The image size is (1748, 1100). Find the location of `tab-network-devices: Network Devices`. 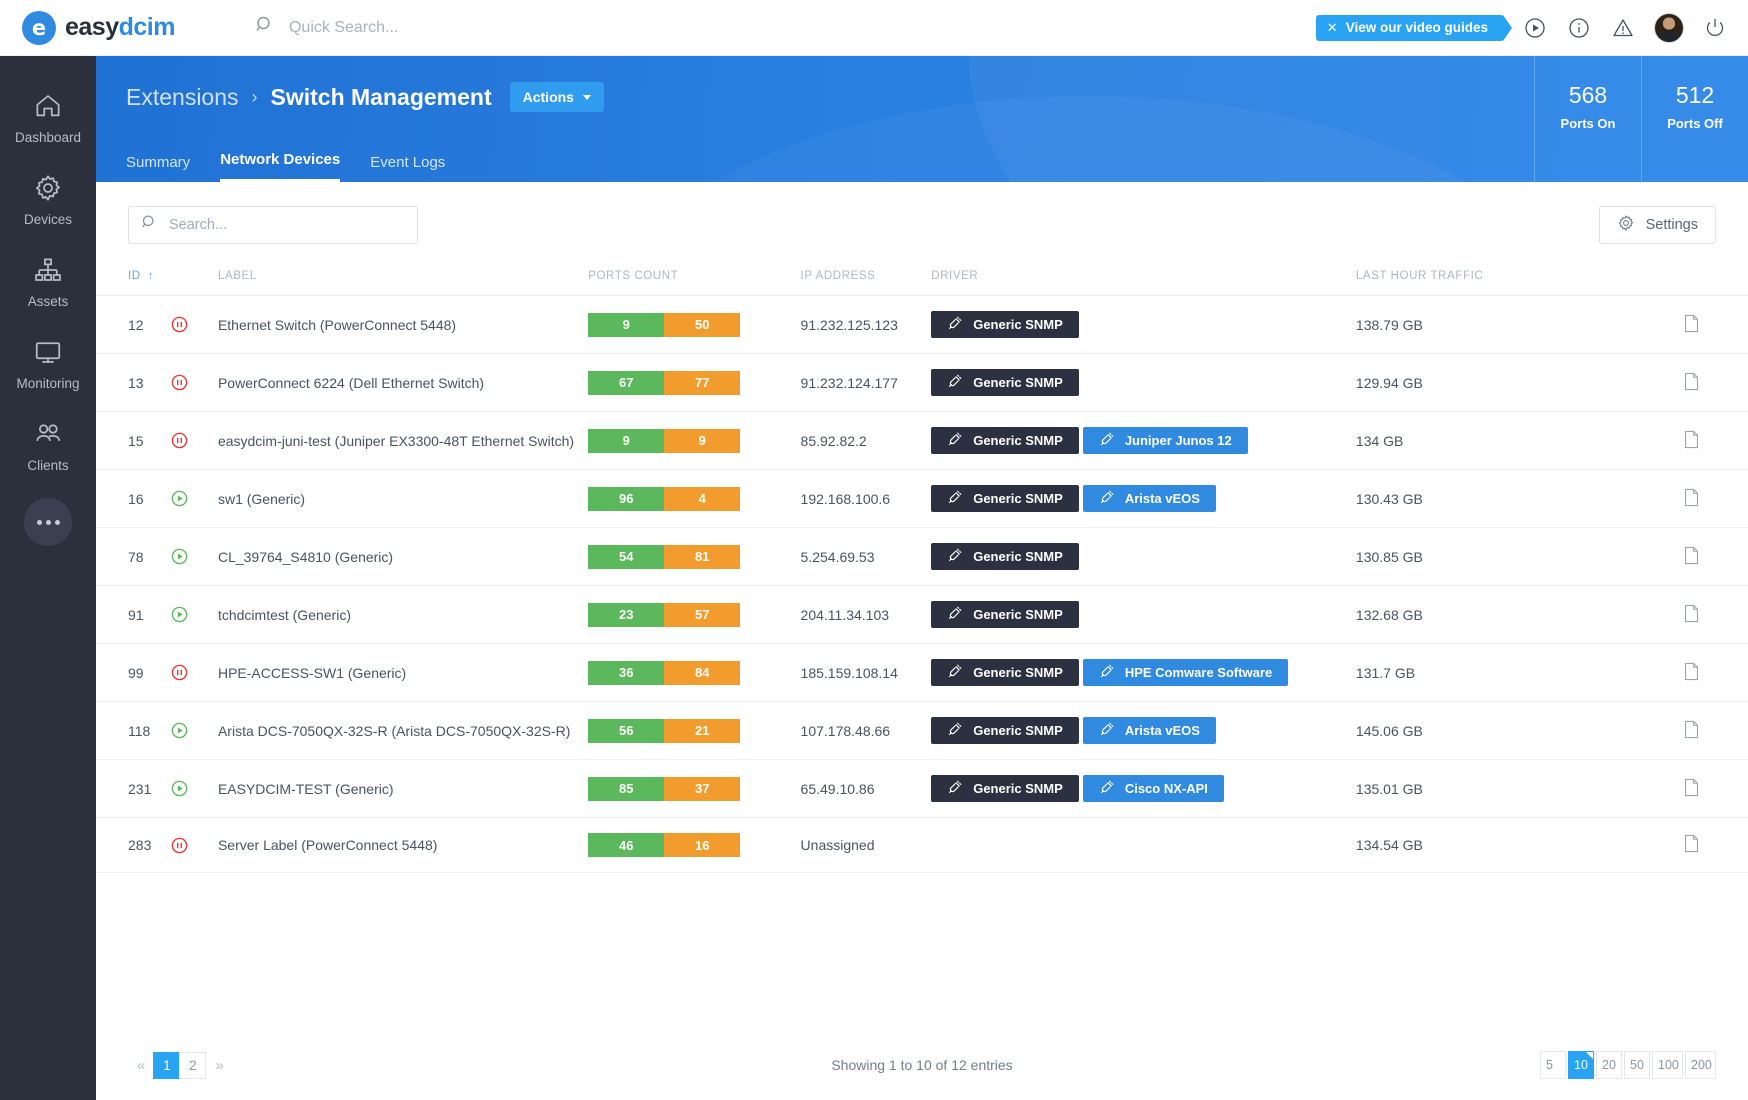

tab-network-devices: Network Devices is located at coordinates (280, 166).